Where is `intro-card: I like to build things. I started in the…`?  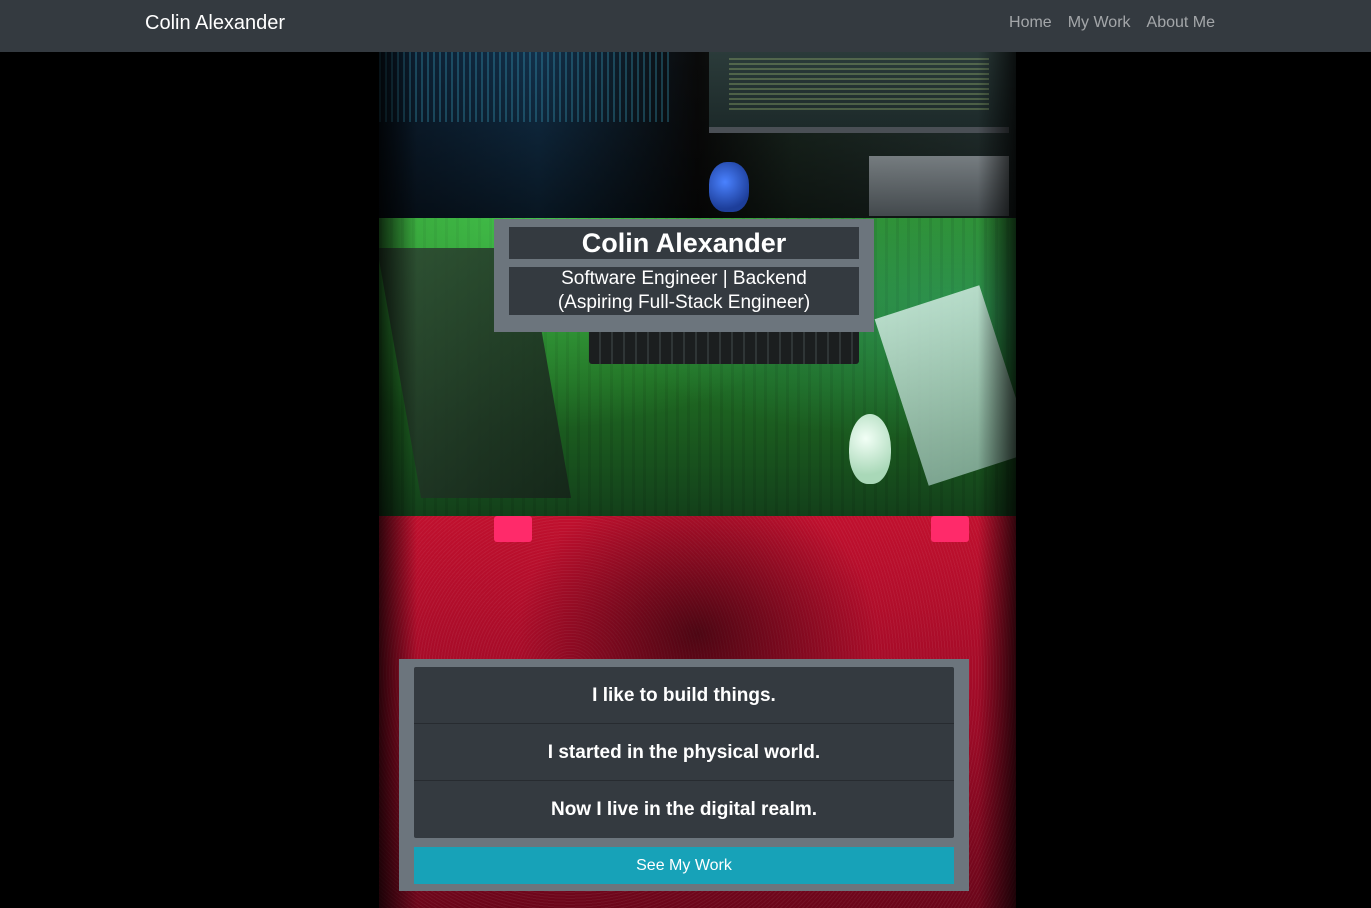 intro-card: I like to build things. I started in the… is located at coordinates (684, 775).